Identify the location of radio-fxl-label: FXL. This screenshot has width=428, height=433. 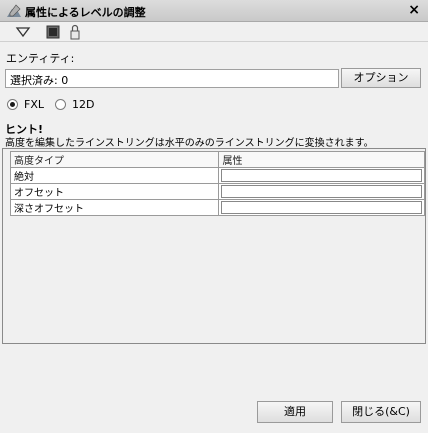
(34, 104).